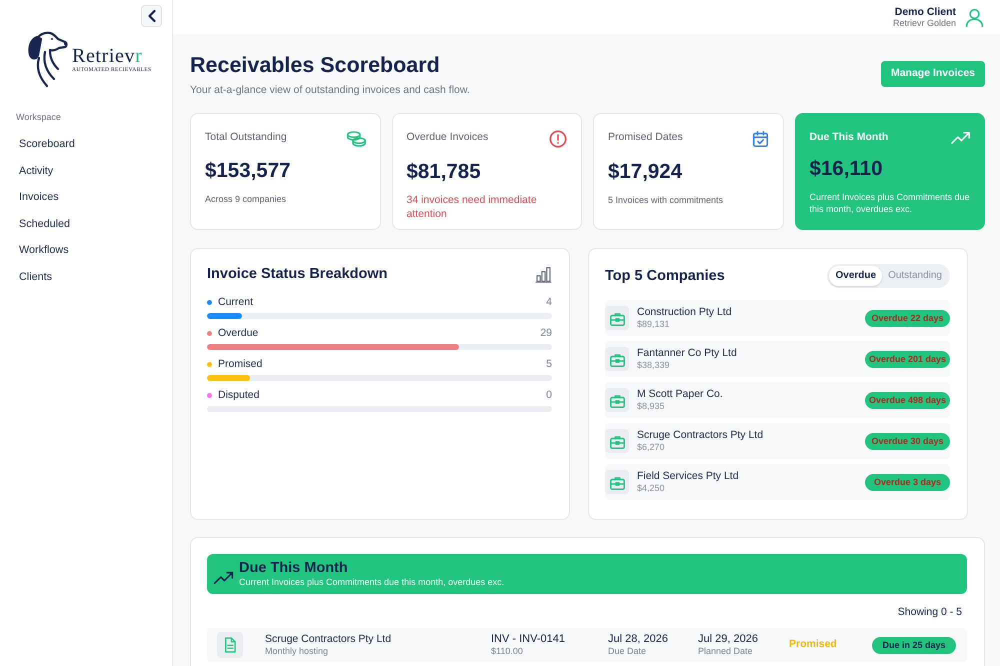 The image size is (1000, 666). I want to click on nav-link: Workflows, so click(86, 250).